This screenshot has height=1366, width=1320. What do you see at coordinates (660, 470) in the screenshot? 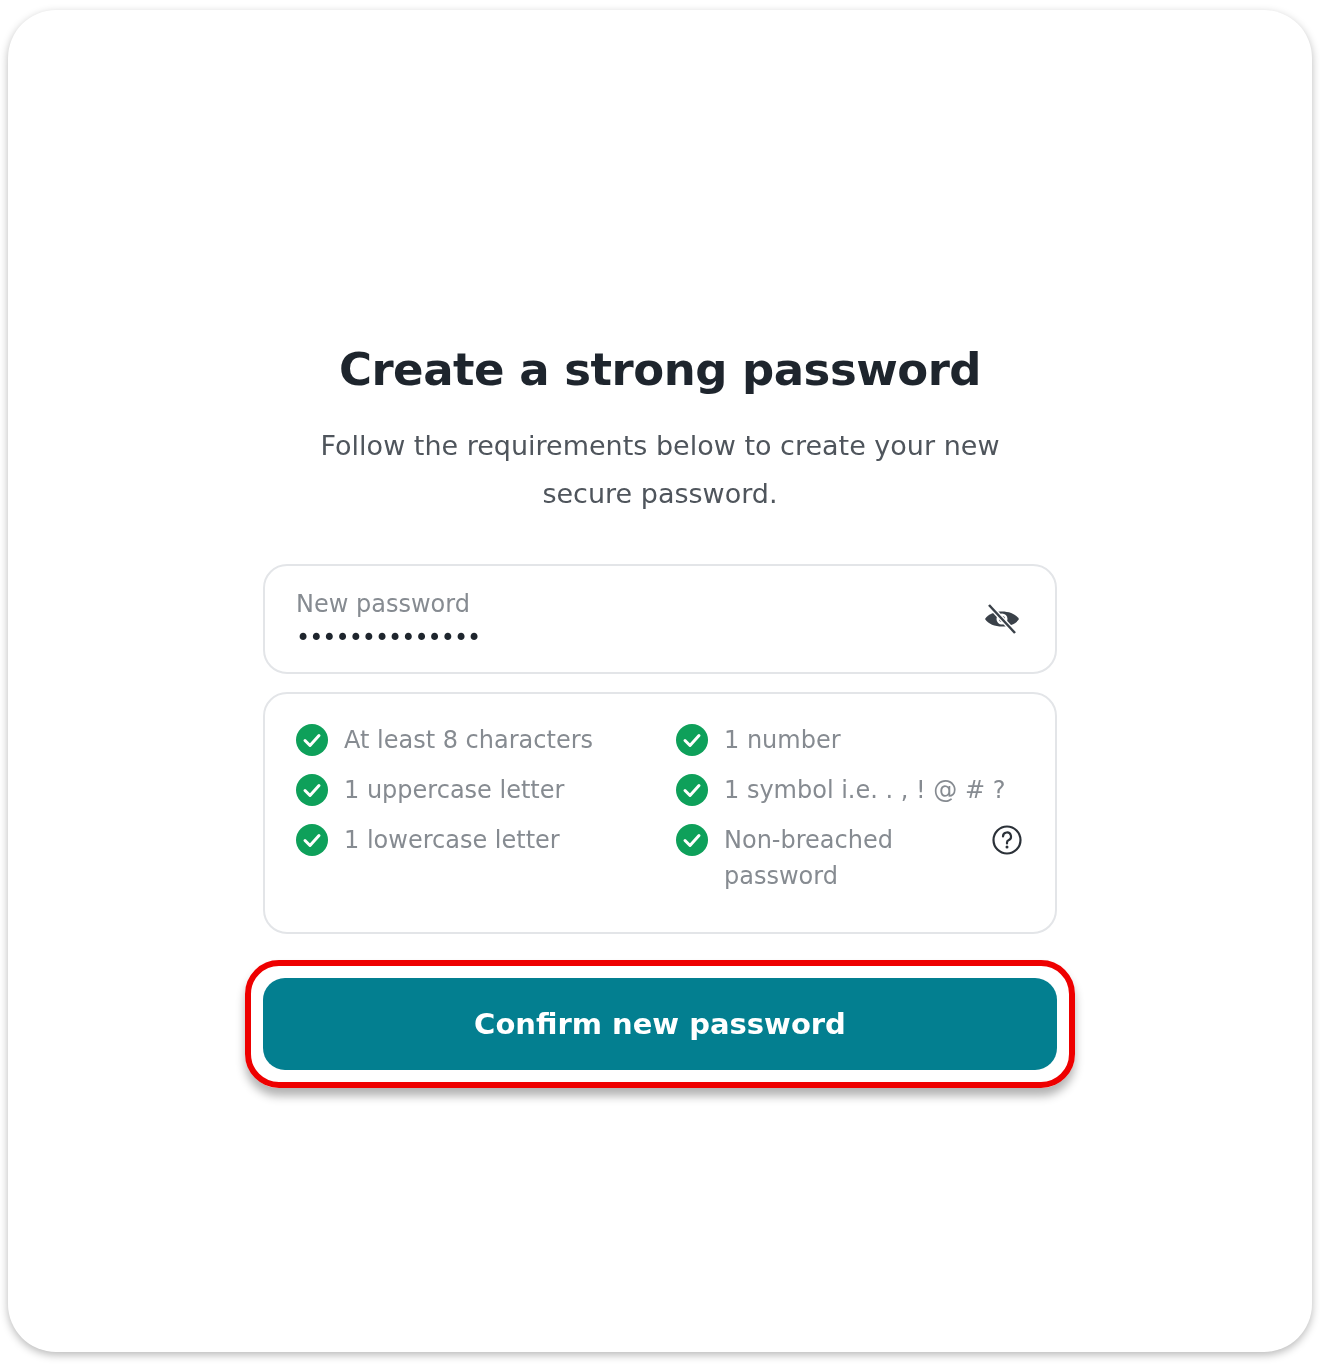
I see `subtitle-text: Follow the requirements below to create your new secure password.` at bounding box center [660, 470].